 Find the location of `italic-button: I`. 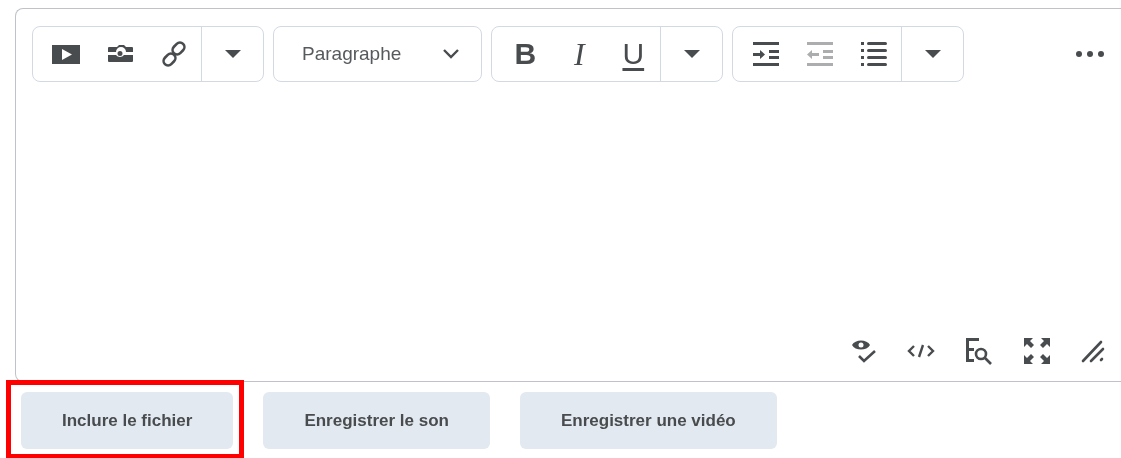

italic-button: I is located at coordinates (579, 54).